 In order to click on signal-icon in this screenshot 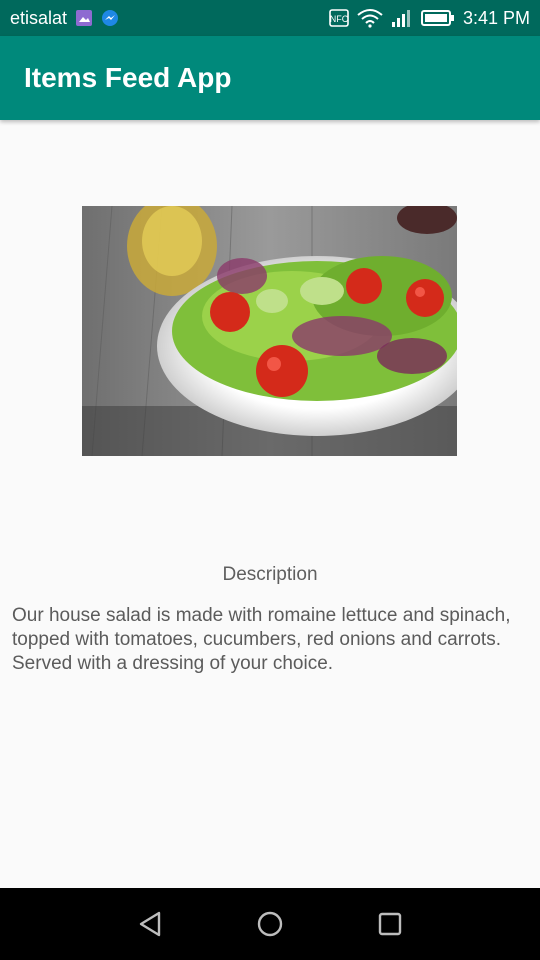, I will do `click(402, 18)`.